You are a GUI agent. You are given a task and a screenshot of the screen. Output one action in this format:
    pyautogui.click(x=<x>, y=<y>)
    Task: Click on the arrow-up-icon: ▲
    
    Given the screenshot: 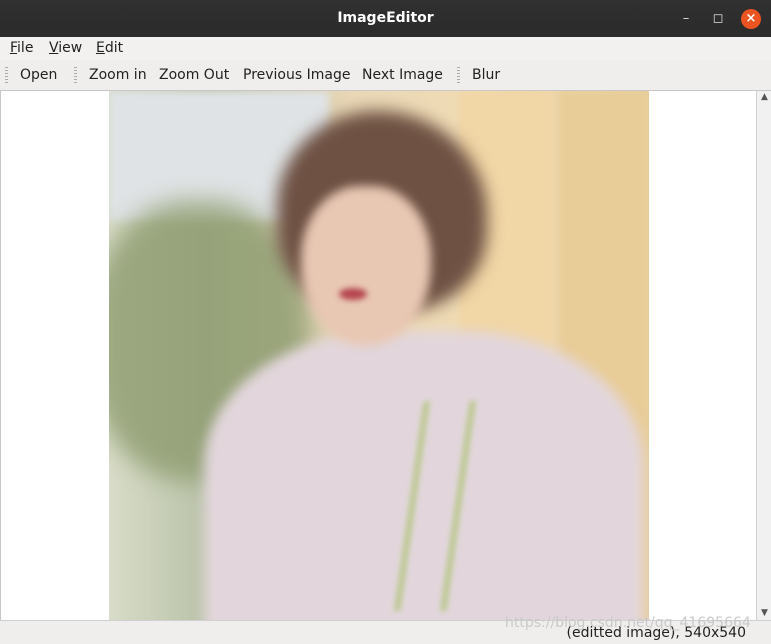 What is the action you would take?
    pyautogui.click(x=764, y=97)
    